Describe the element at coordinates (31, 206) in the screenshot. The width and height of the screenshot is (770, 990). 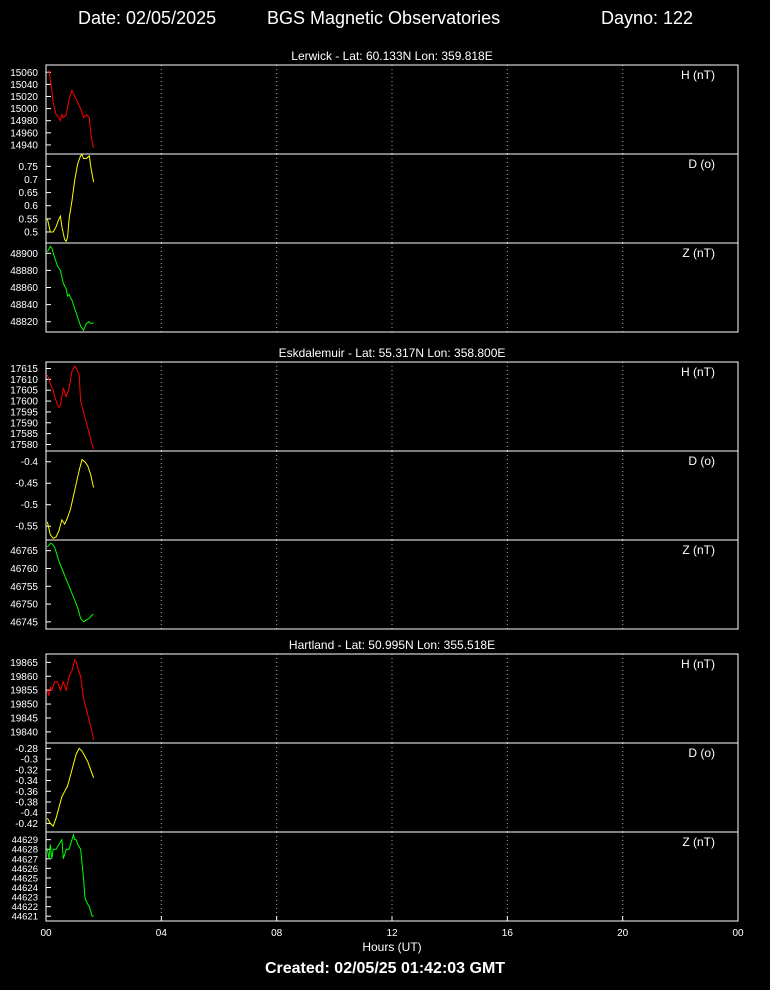
I see `y-tick-label: 0.6` at that location.